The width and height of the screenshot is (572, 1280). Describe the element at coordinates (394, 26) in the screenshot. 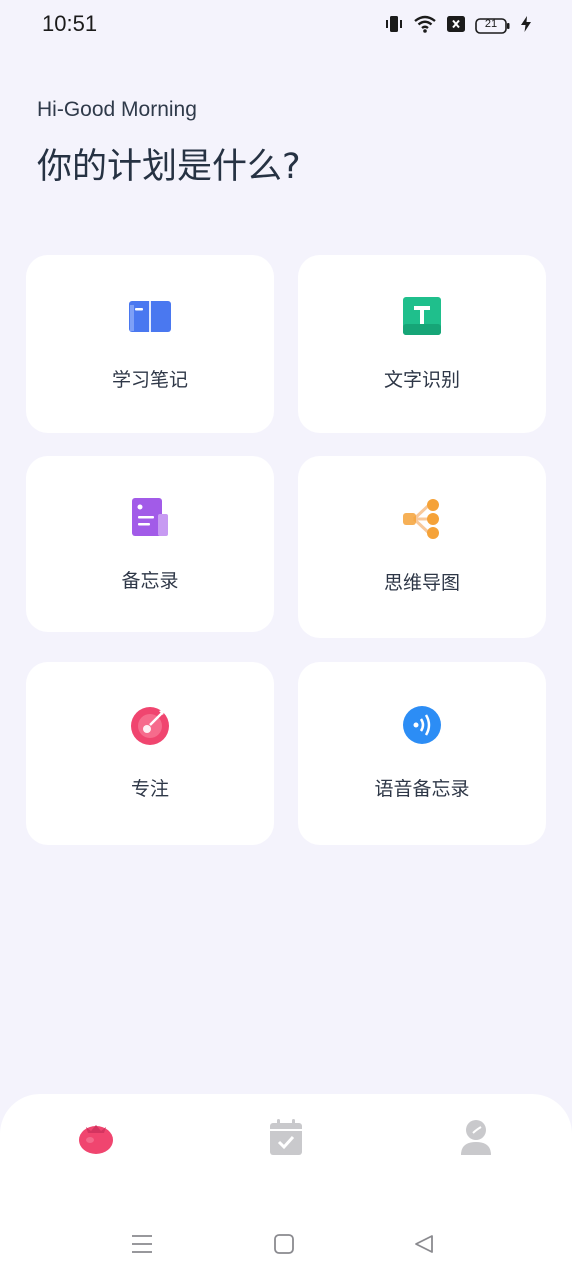

I see `vibrate-icon` at that location.